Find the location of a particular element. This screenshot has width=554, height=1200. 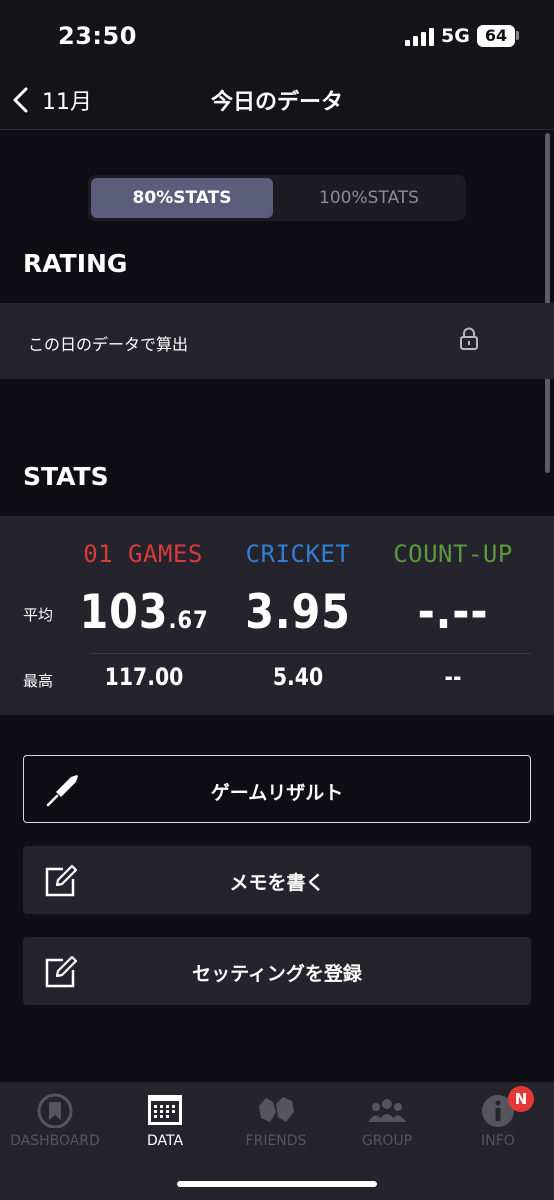

game-result-label: ゲームリザルト is located at coordinates (277, 793).